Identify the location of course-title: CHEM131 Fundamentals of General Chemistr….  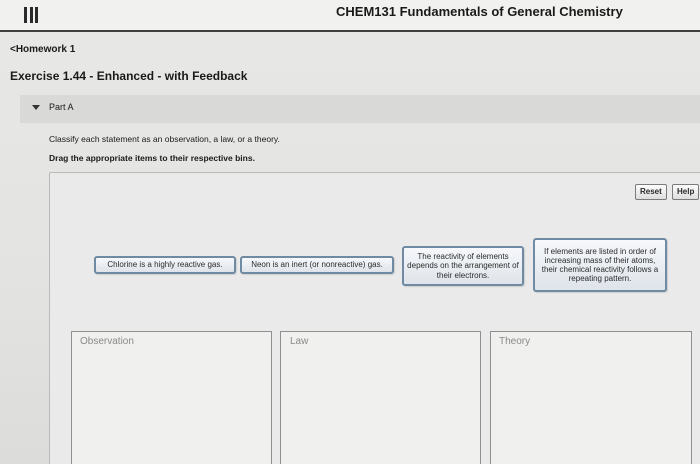
(479, 11).